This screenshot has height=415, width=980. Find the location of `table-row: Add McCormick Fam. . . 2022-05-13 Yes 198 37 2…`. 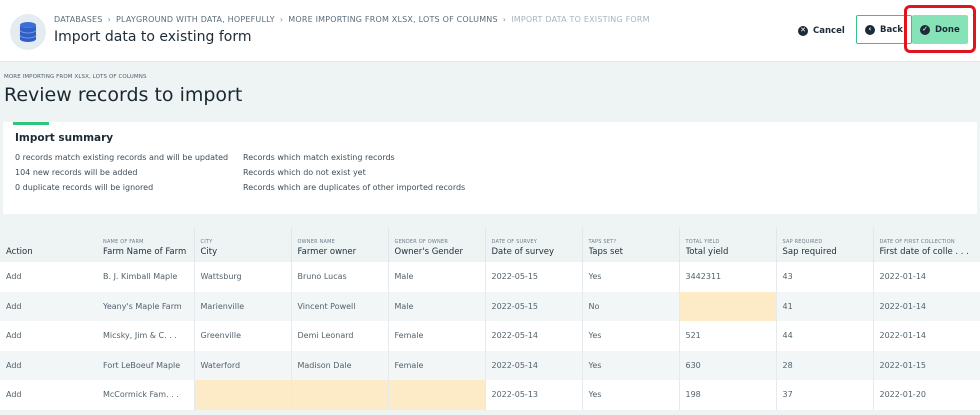

table-row: Add McCormick Fam. . . 2022-05-13 Yes 198 37 2… is located at coordinates (490, 395).